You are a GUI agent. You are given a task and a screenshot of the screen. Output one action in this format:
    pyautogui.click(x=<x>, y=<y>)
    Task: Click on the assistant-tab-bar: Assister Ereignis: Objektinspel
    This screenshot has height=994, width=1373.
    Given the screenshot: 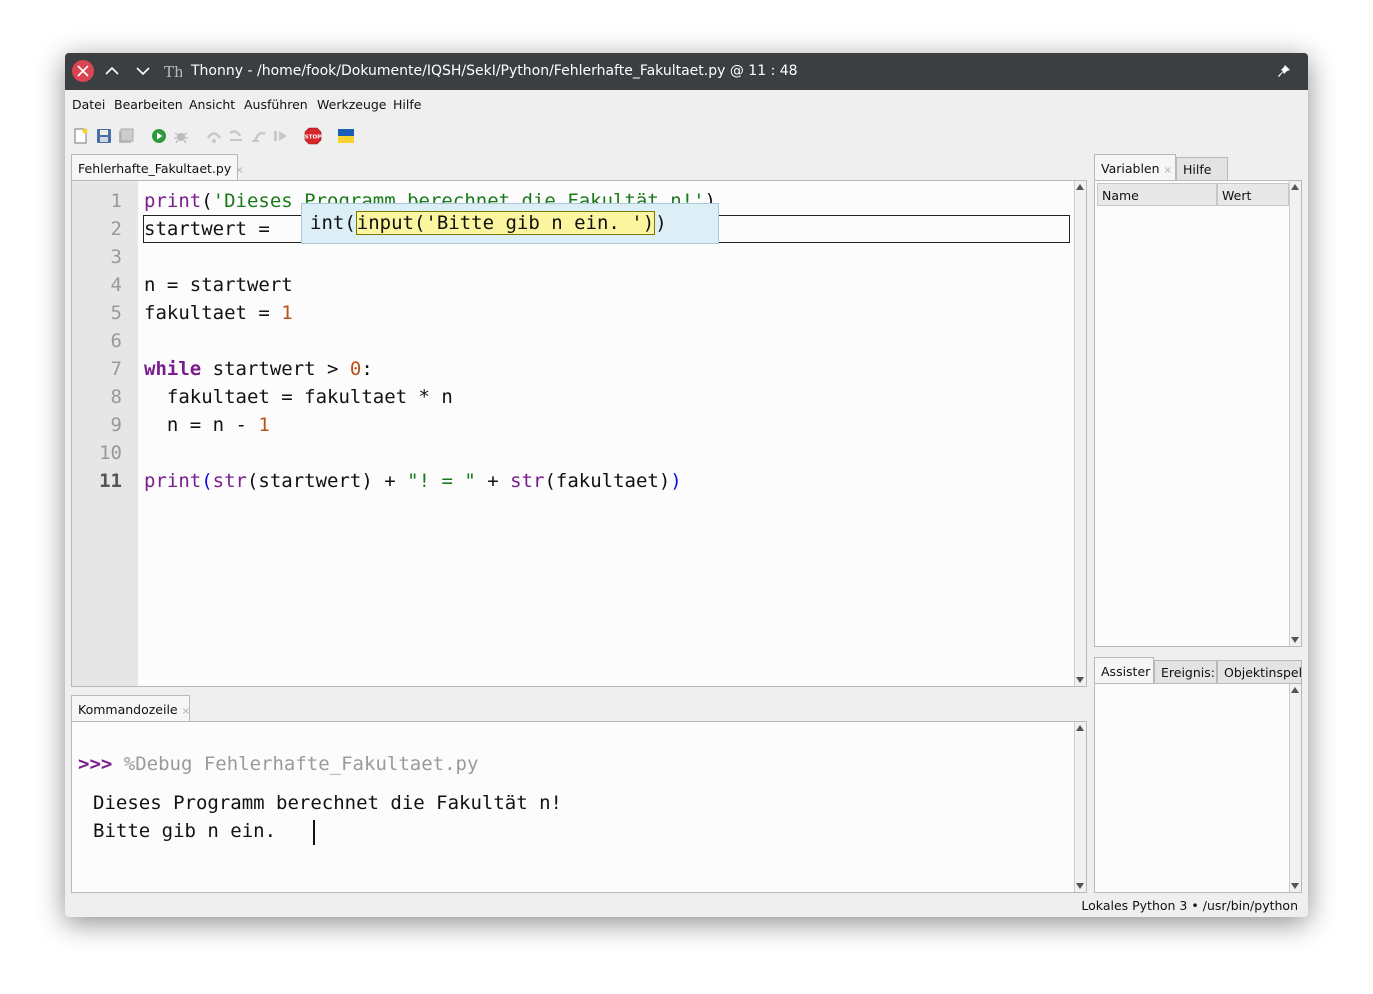 What is the action you would take?
    pyautogui.click(x=1198, y=670)
    